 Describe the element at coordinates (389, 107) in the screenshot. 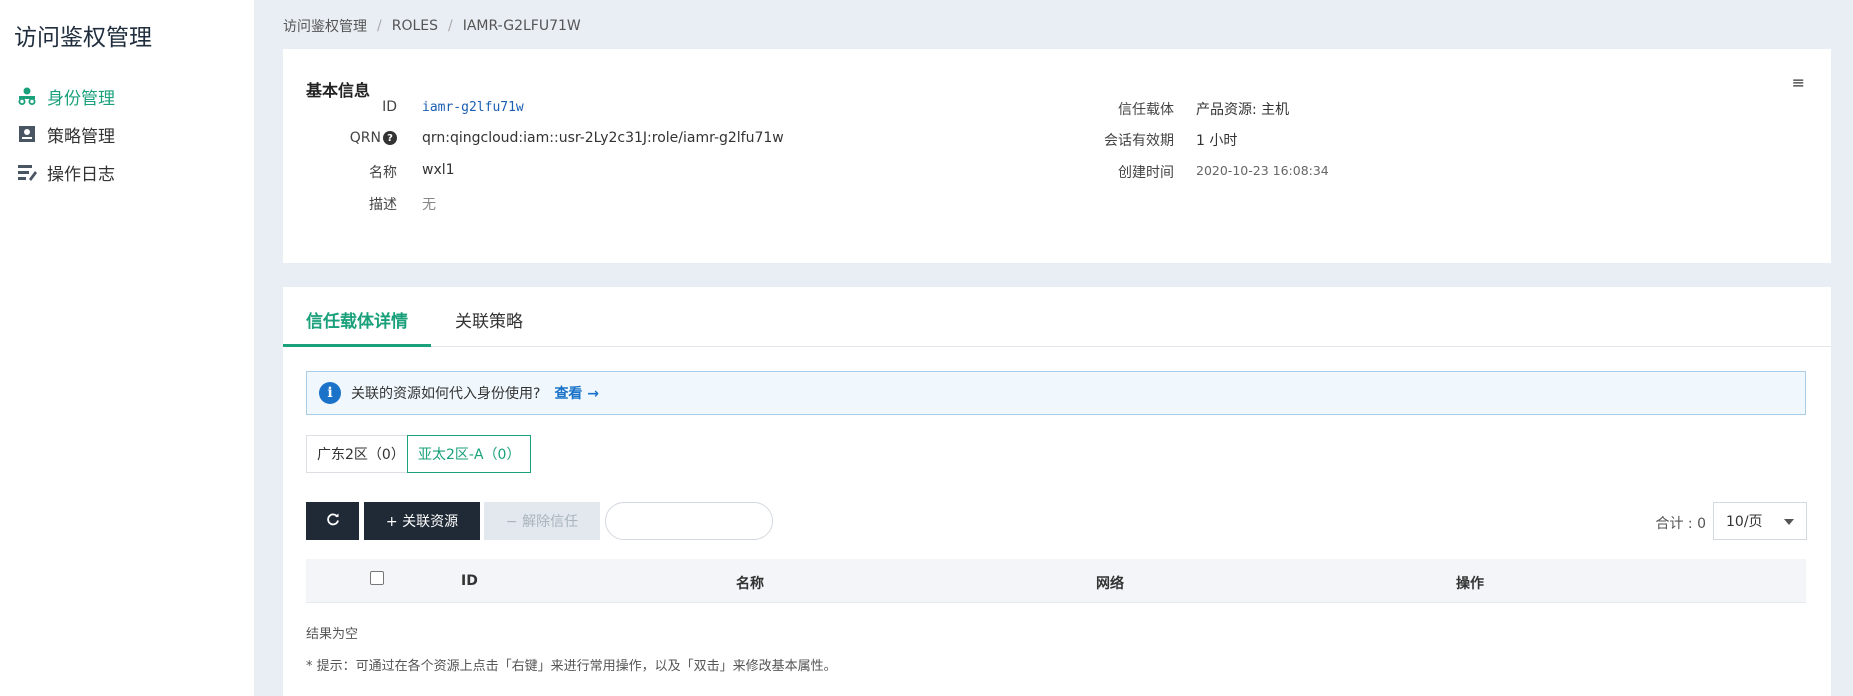

I see `id-label: ID` at that location.